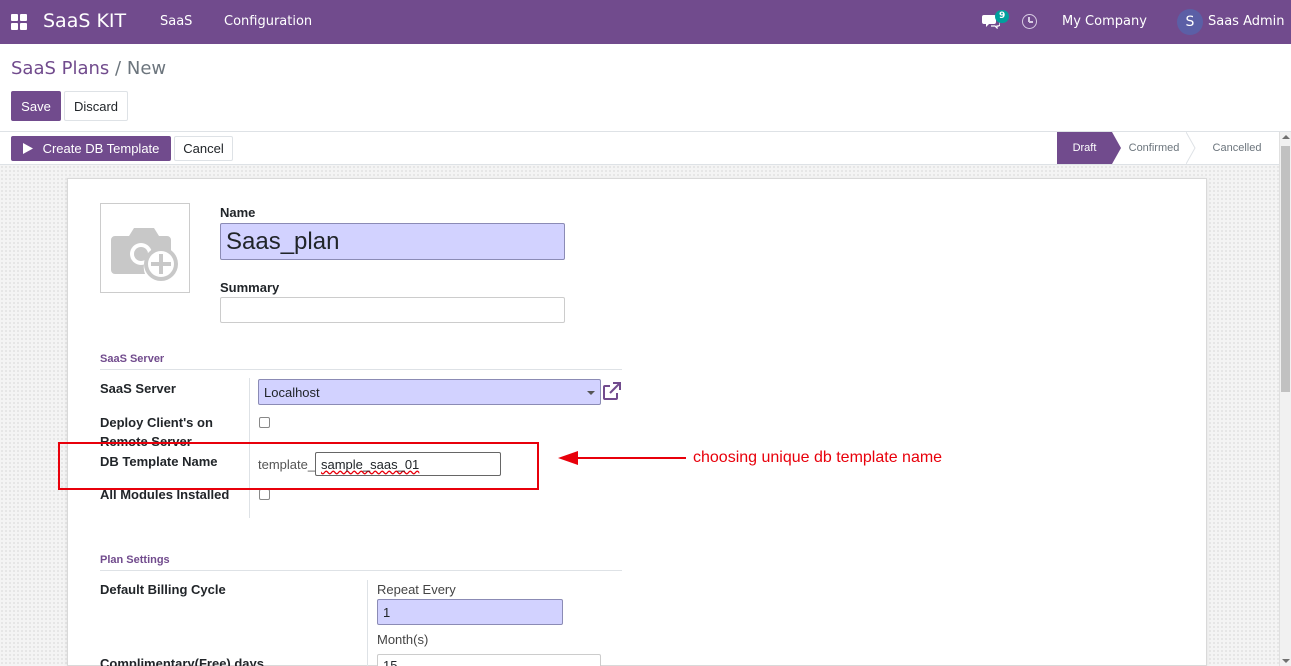 The image size is (1291, 666). I want to click on annotation-text: choosing unique db template name, so click(818, 457).